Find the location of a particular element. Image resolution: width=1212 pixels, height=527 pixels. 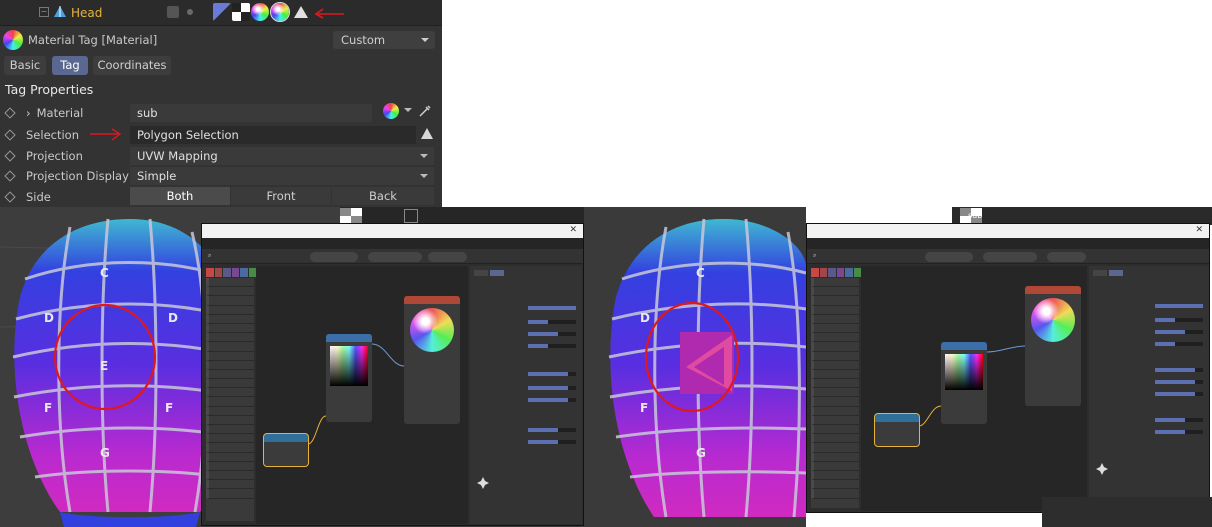

tab-coordinates: Coordinates is located at coordinates (132, 65).